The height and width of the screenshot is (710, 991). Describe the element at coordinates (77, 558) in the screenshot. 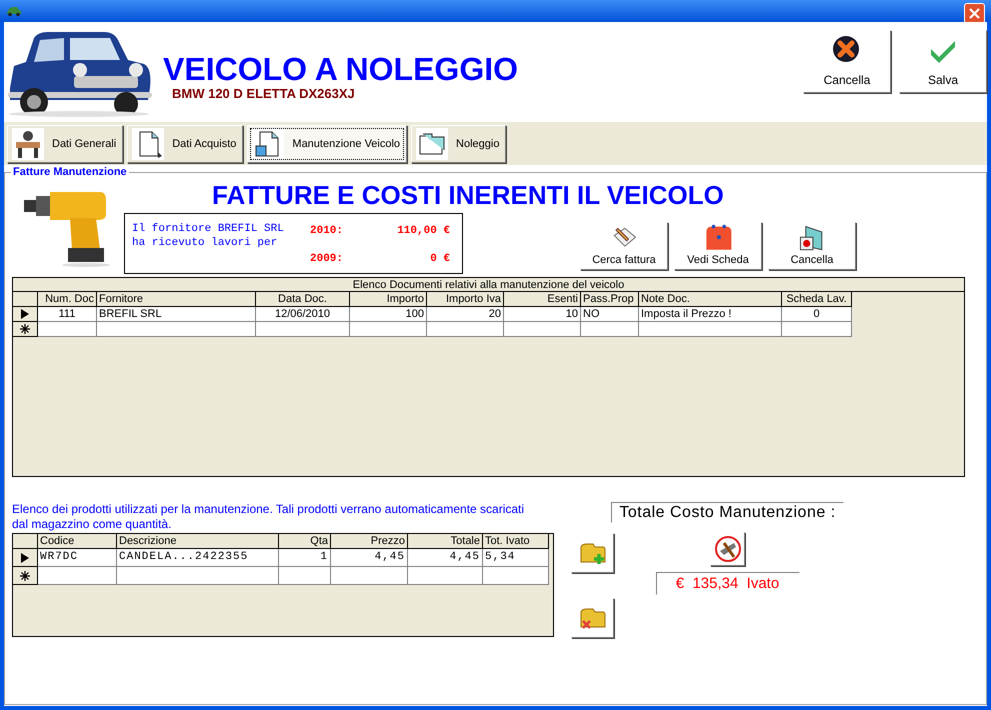

I see `table-cell: WR7DC` at that location.